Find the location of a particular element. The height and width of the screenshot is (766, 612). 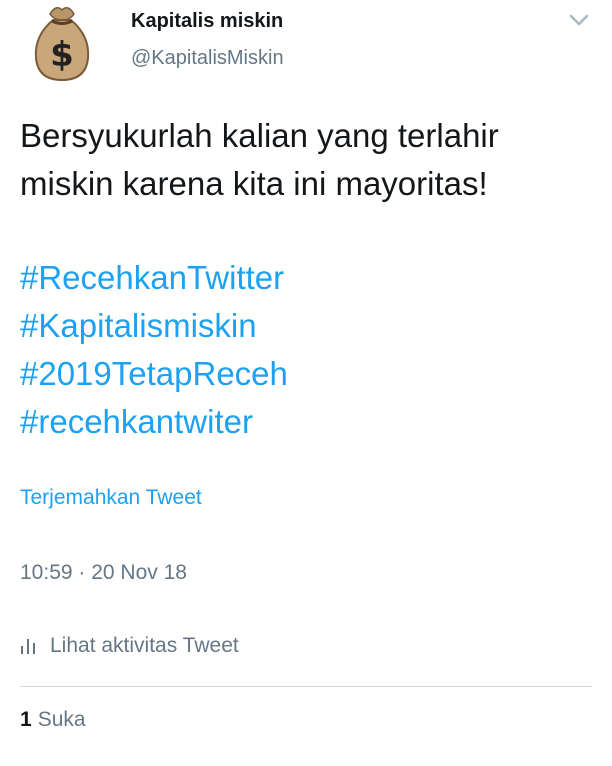

tweet-menu-button is located at coordinates (579, 20).